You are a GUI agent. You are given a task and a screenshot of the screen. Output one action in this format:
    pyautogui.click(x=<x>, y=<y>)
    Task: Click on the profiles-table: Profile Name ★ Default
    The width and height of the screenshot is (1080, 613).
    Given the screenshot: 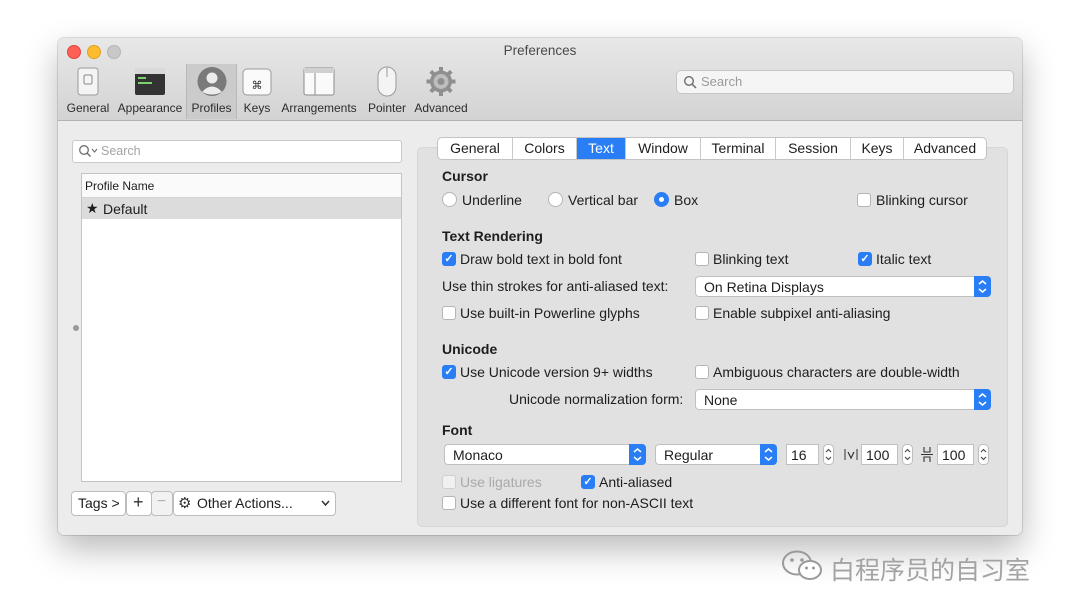 What is the action you would take?
    pyautogui.click(x=241, y=327)
    